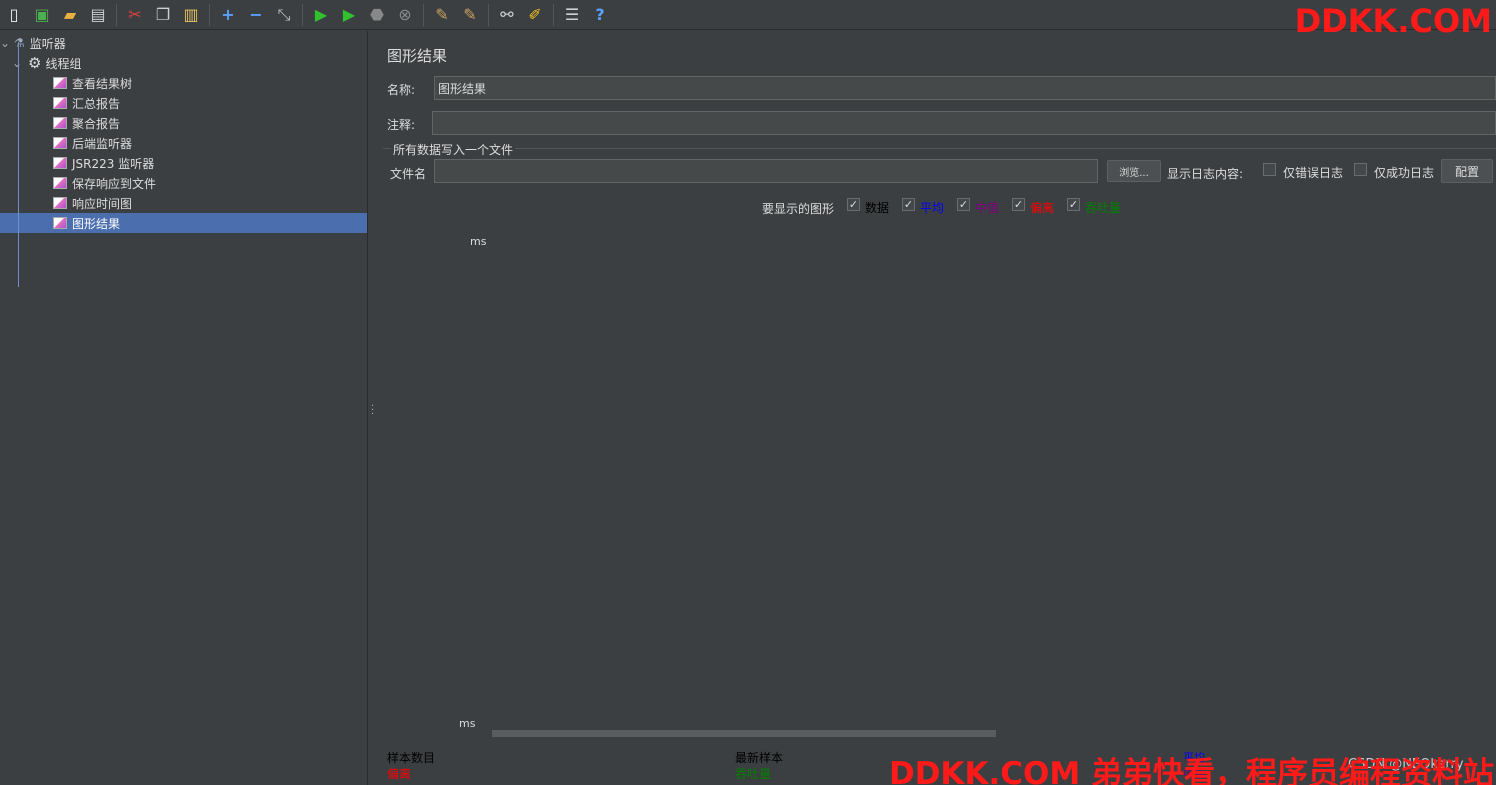 The height and width of the screenshot is (785, 1496). What do you see at coordinates (766, 171) in the screenshot?
I see `filename-field` at bounding box center [766, 171].